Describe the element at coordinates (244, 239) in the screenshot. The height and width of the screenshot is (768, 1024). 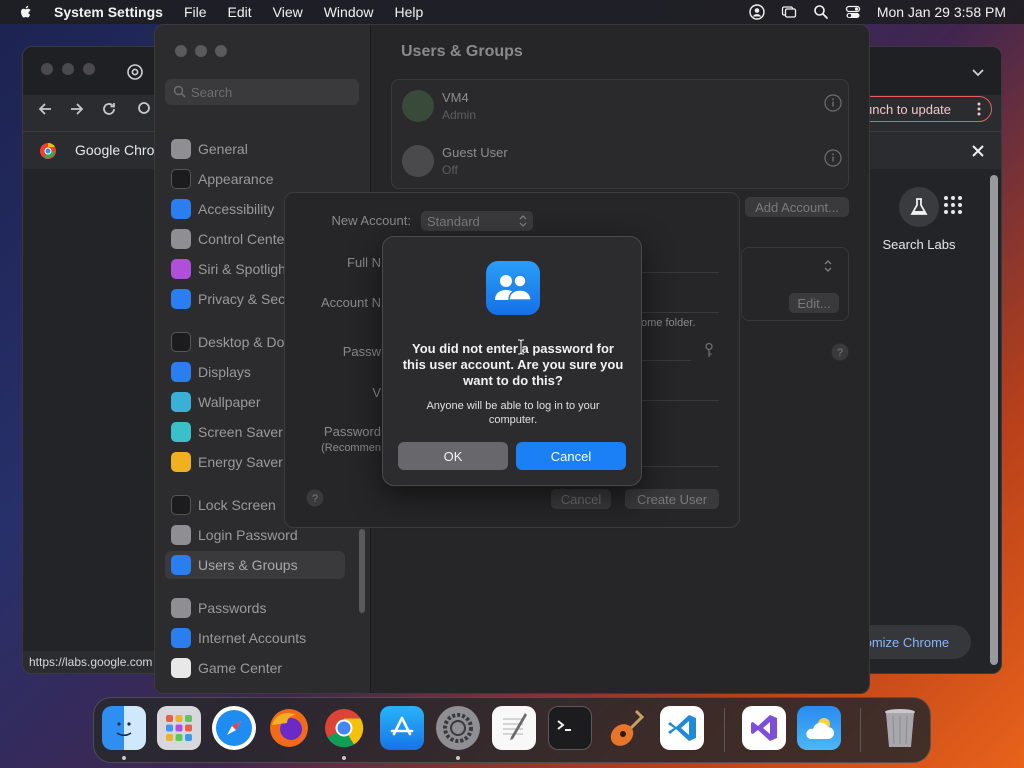
I see `sidebar-item-label: Control Center` at that location.